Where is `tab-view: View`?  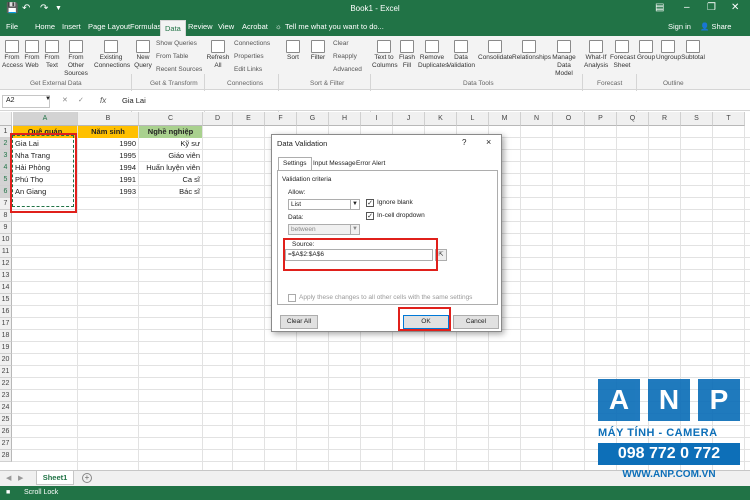 tab-view: View is located at coordinates (226, 26).